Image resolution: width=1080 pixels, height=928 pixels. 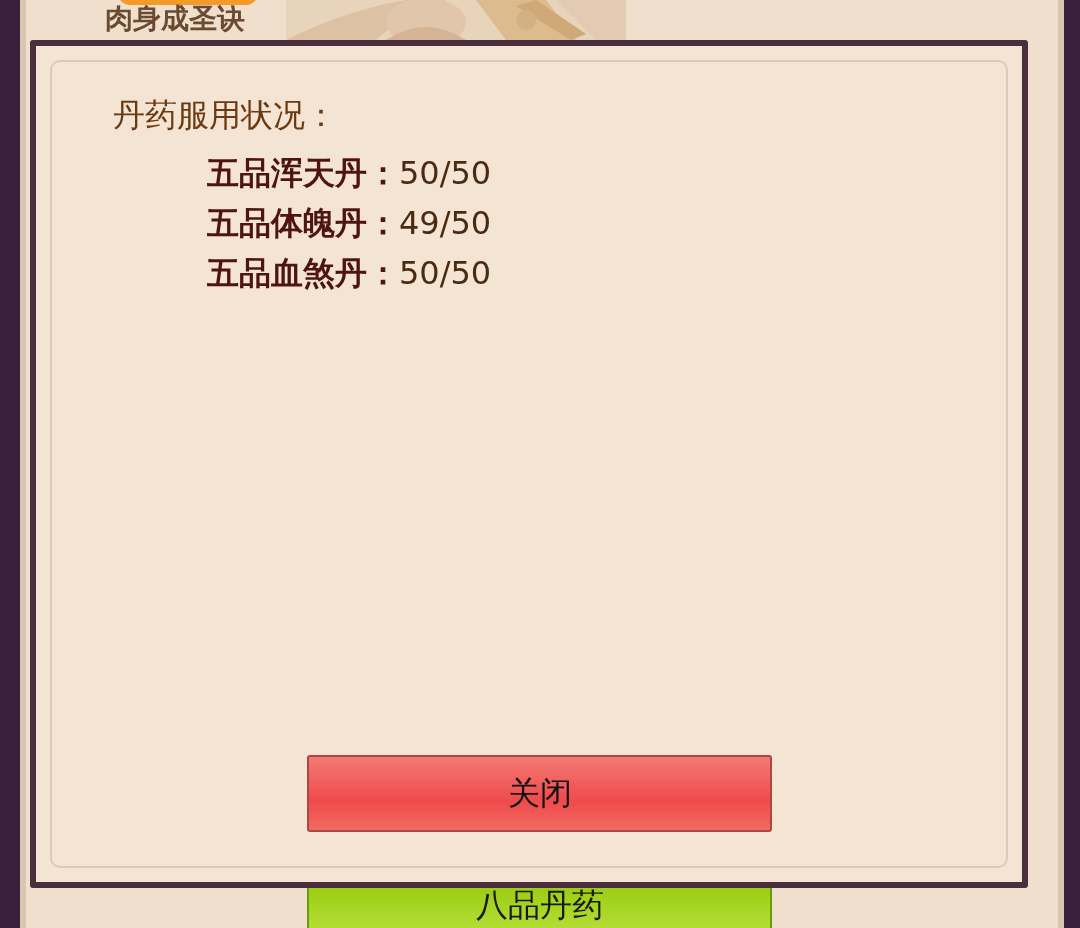 What do you see at coordinates (539, 793) in the screenshot?
I see `close-button: 关闭` at bounding box center [539, 793].